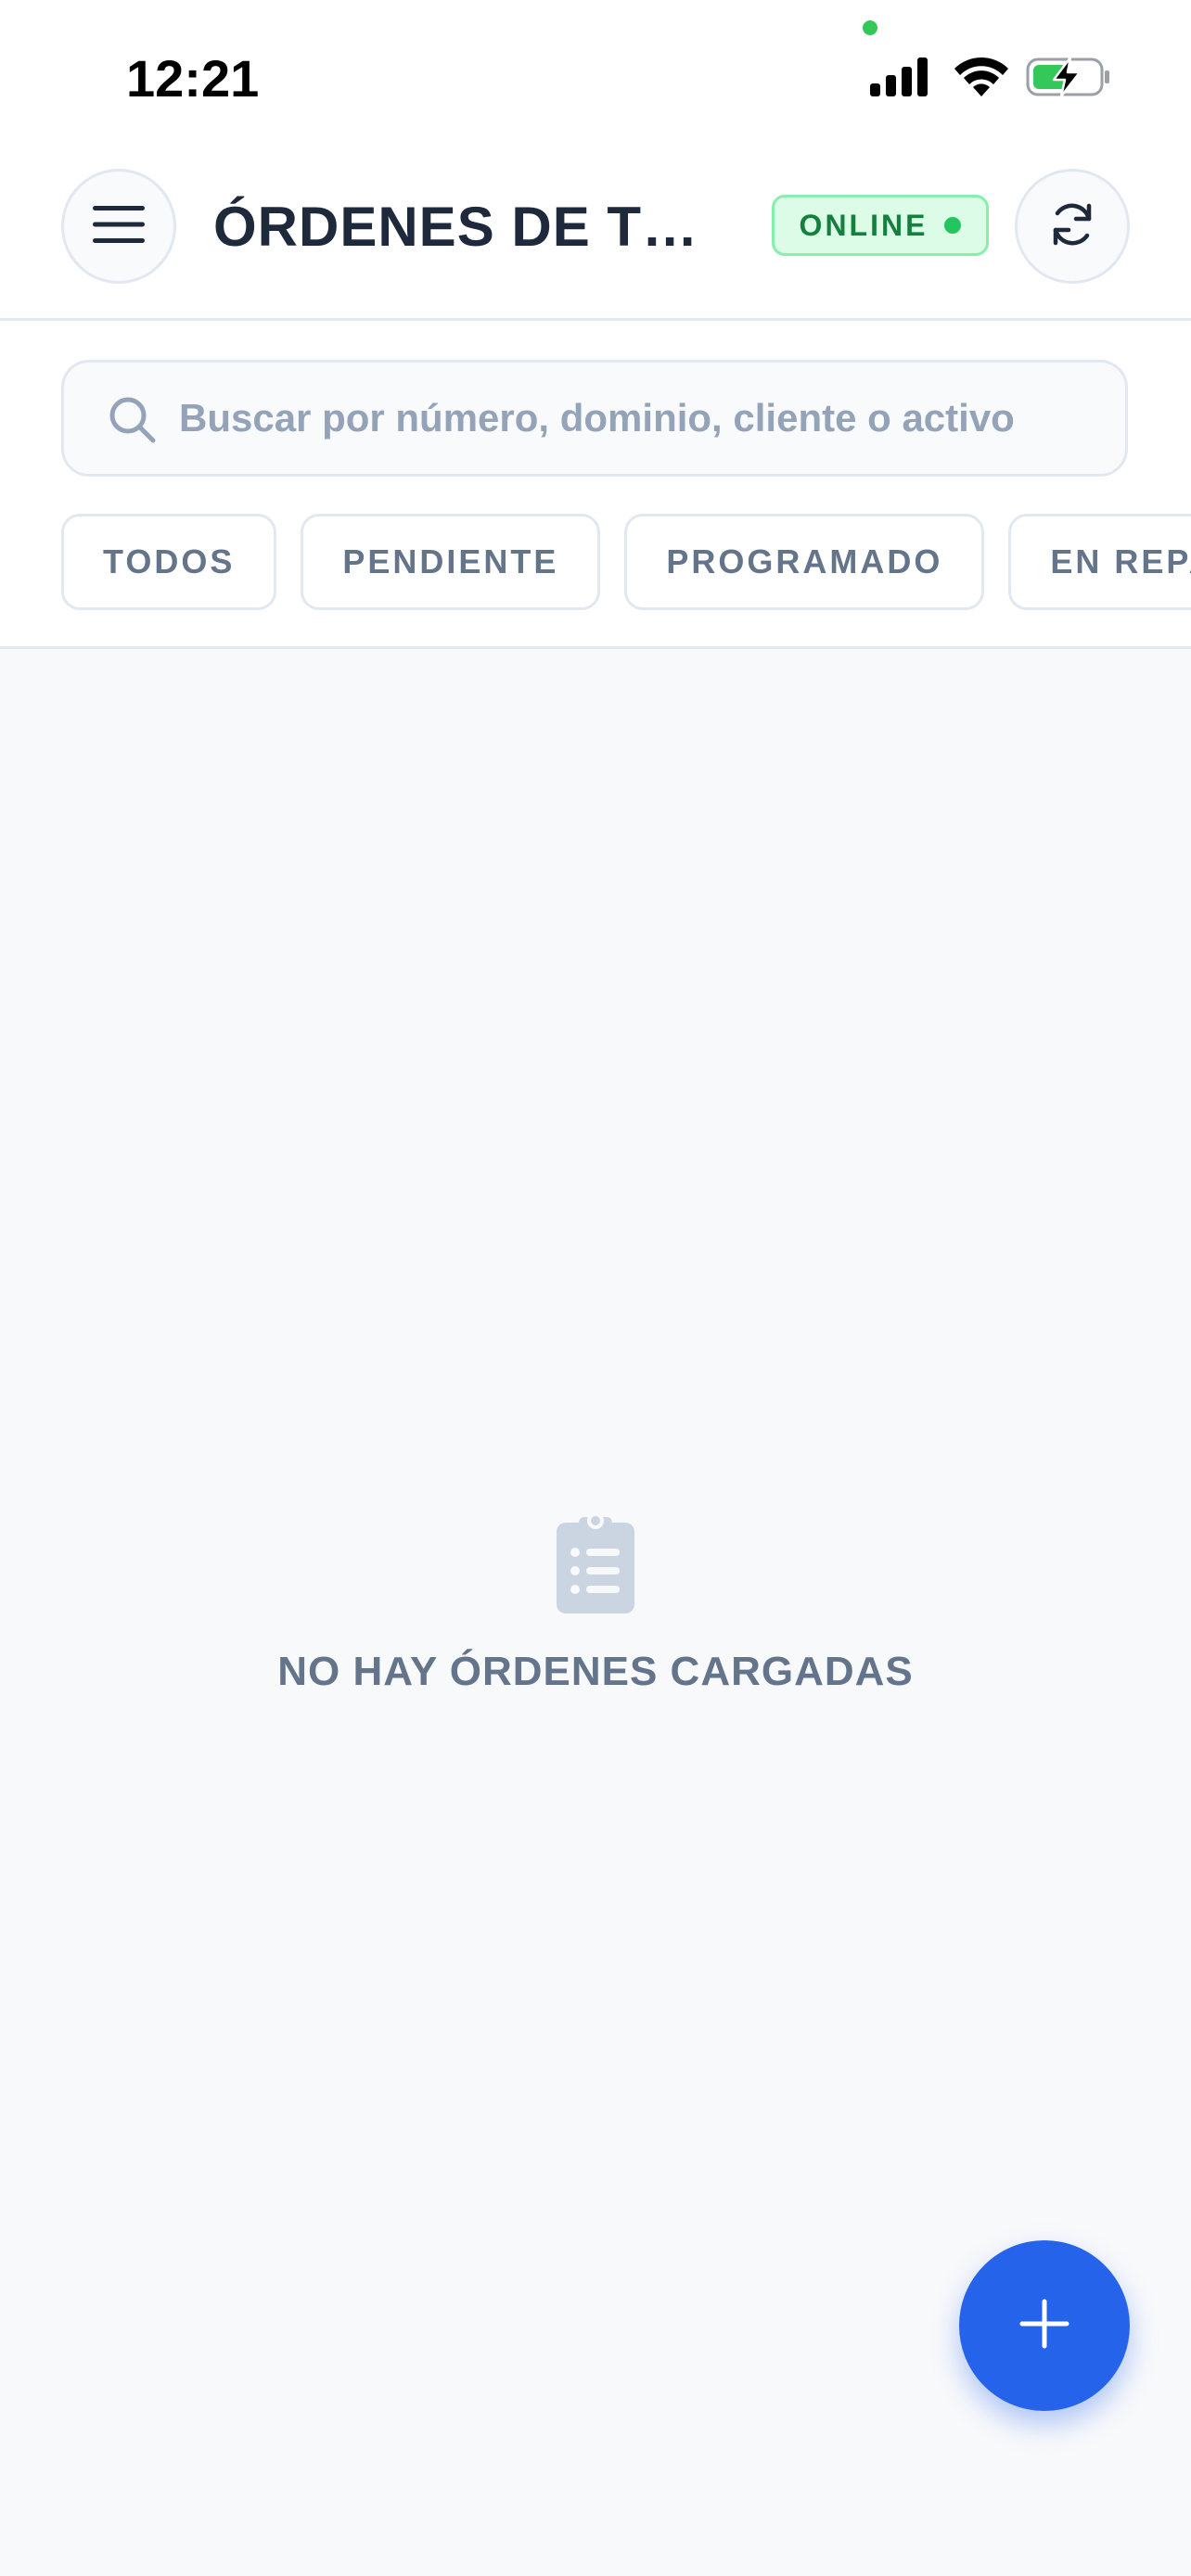 Image resolution: width=1191 pixels, height=2576 pixels. Describe the element at coordinates (804, 562) in the screenshot. I see `filter-chip-programado: PROGRAMADO` at that location.